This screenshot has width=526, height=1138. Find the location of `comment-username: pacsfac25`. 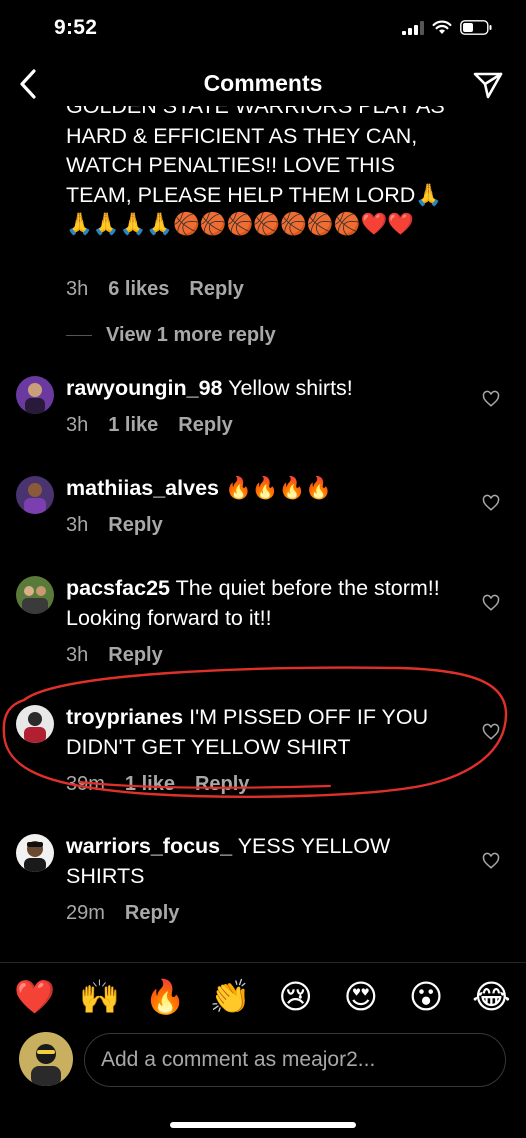

comment-username: pacsfac25 is located at coordinates (118, 588).